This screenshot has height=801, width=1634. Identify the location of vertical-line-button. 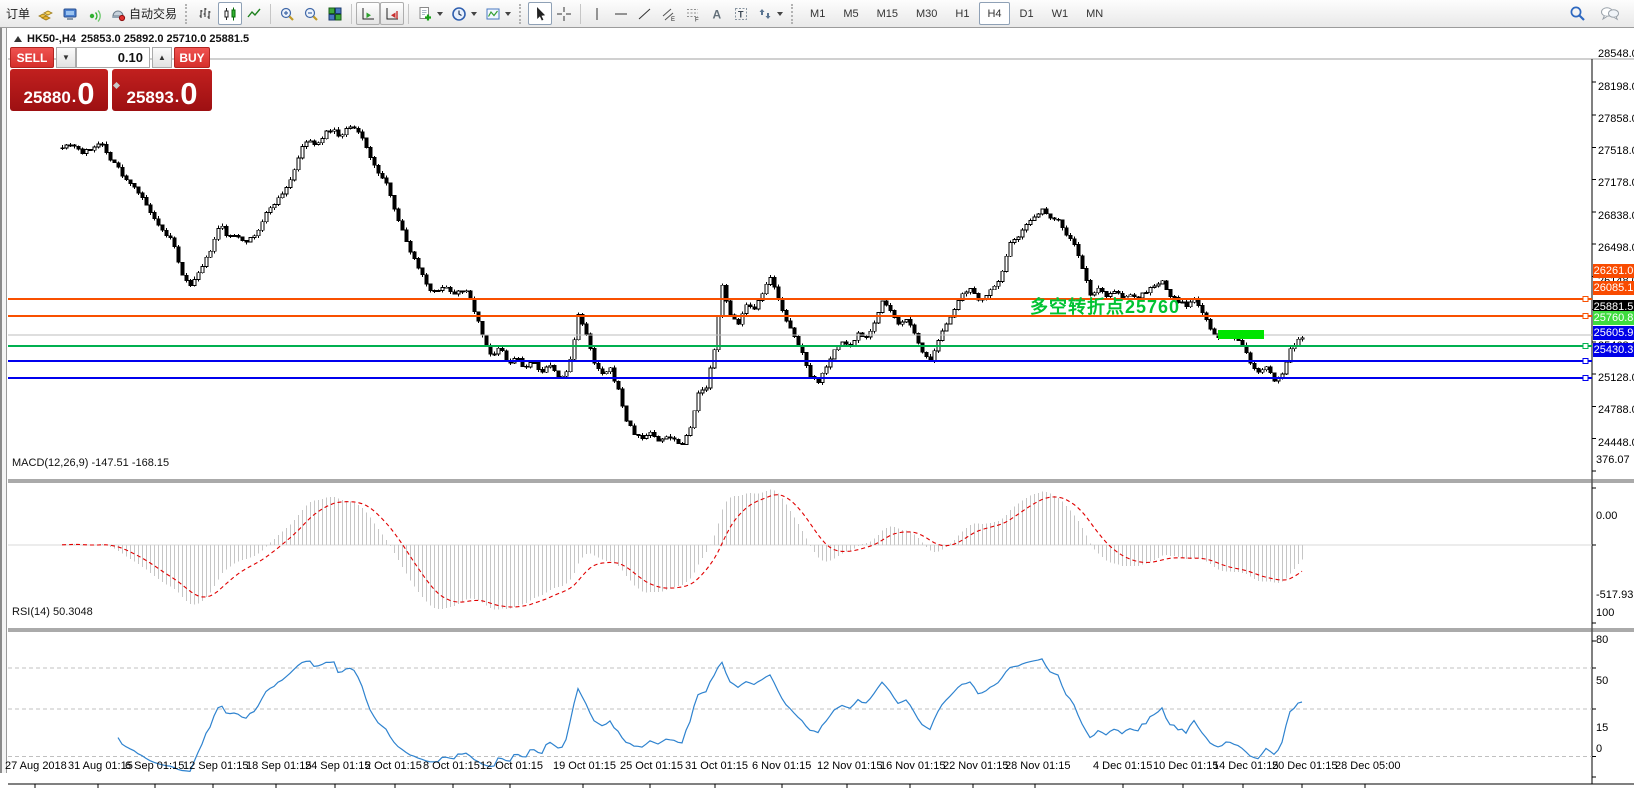
(597, 13).